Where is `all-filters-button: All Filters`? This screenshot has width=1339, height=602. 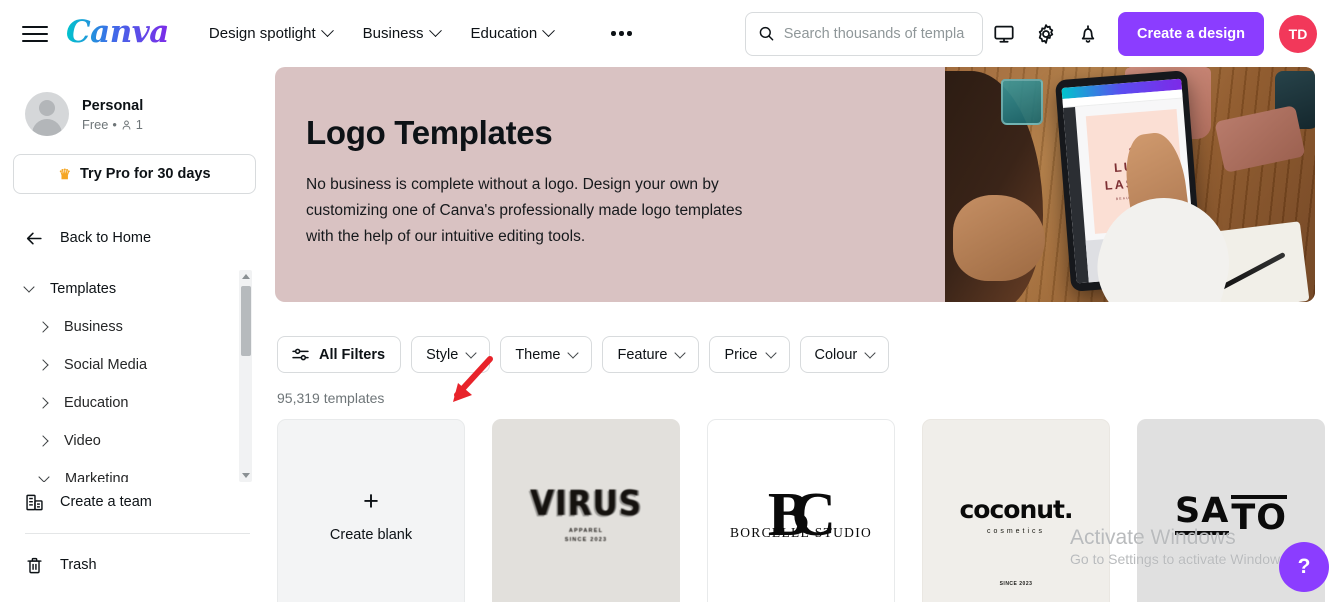
all-filters-button: All Filters is located at coordinates (339, 354).